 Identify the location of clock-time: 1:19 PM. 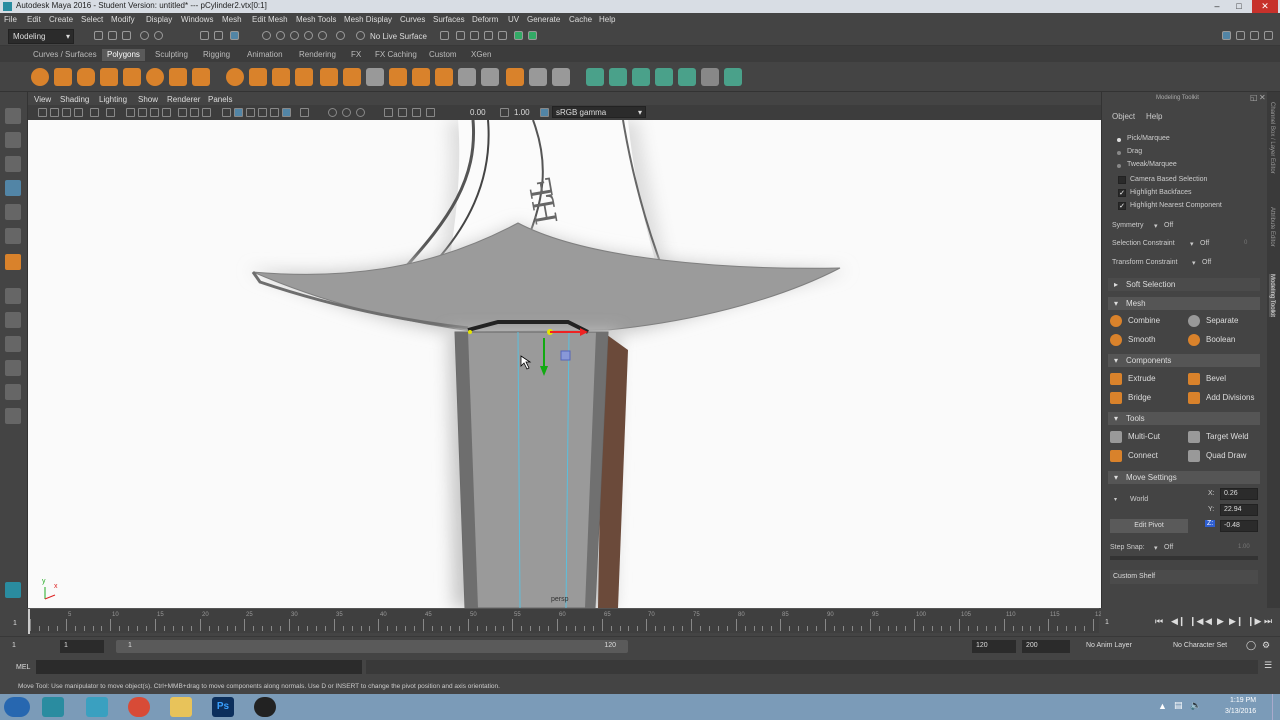
(1243, 700).